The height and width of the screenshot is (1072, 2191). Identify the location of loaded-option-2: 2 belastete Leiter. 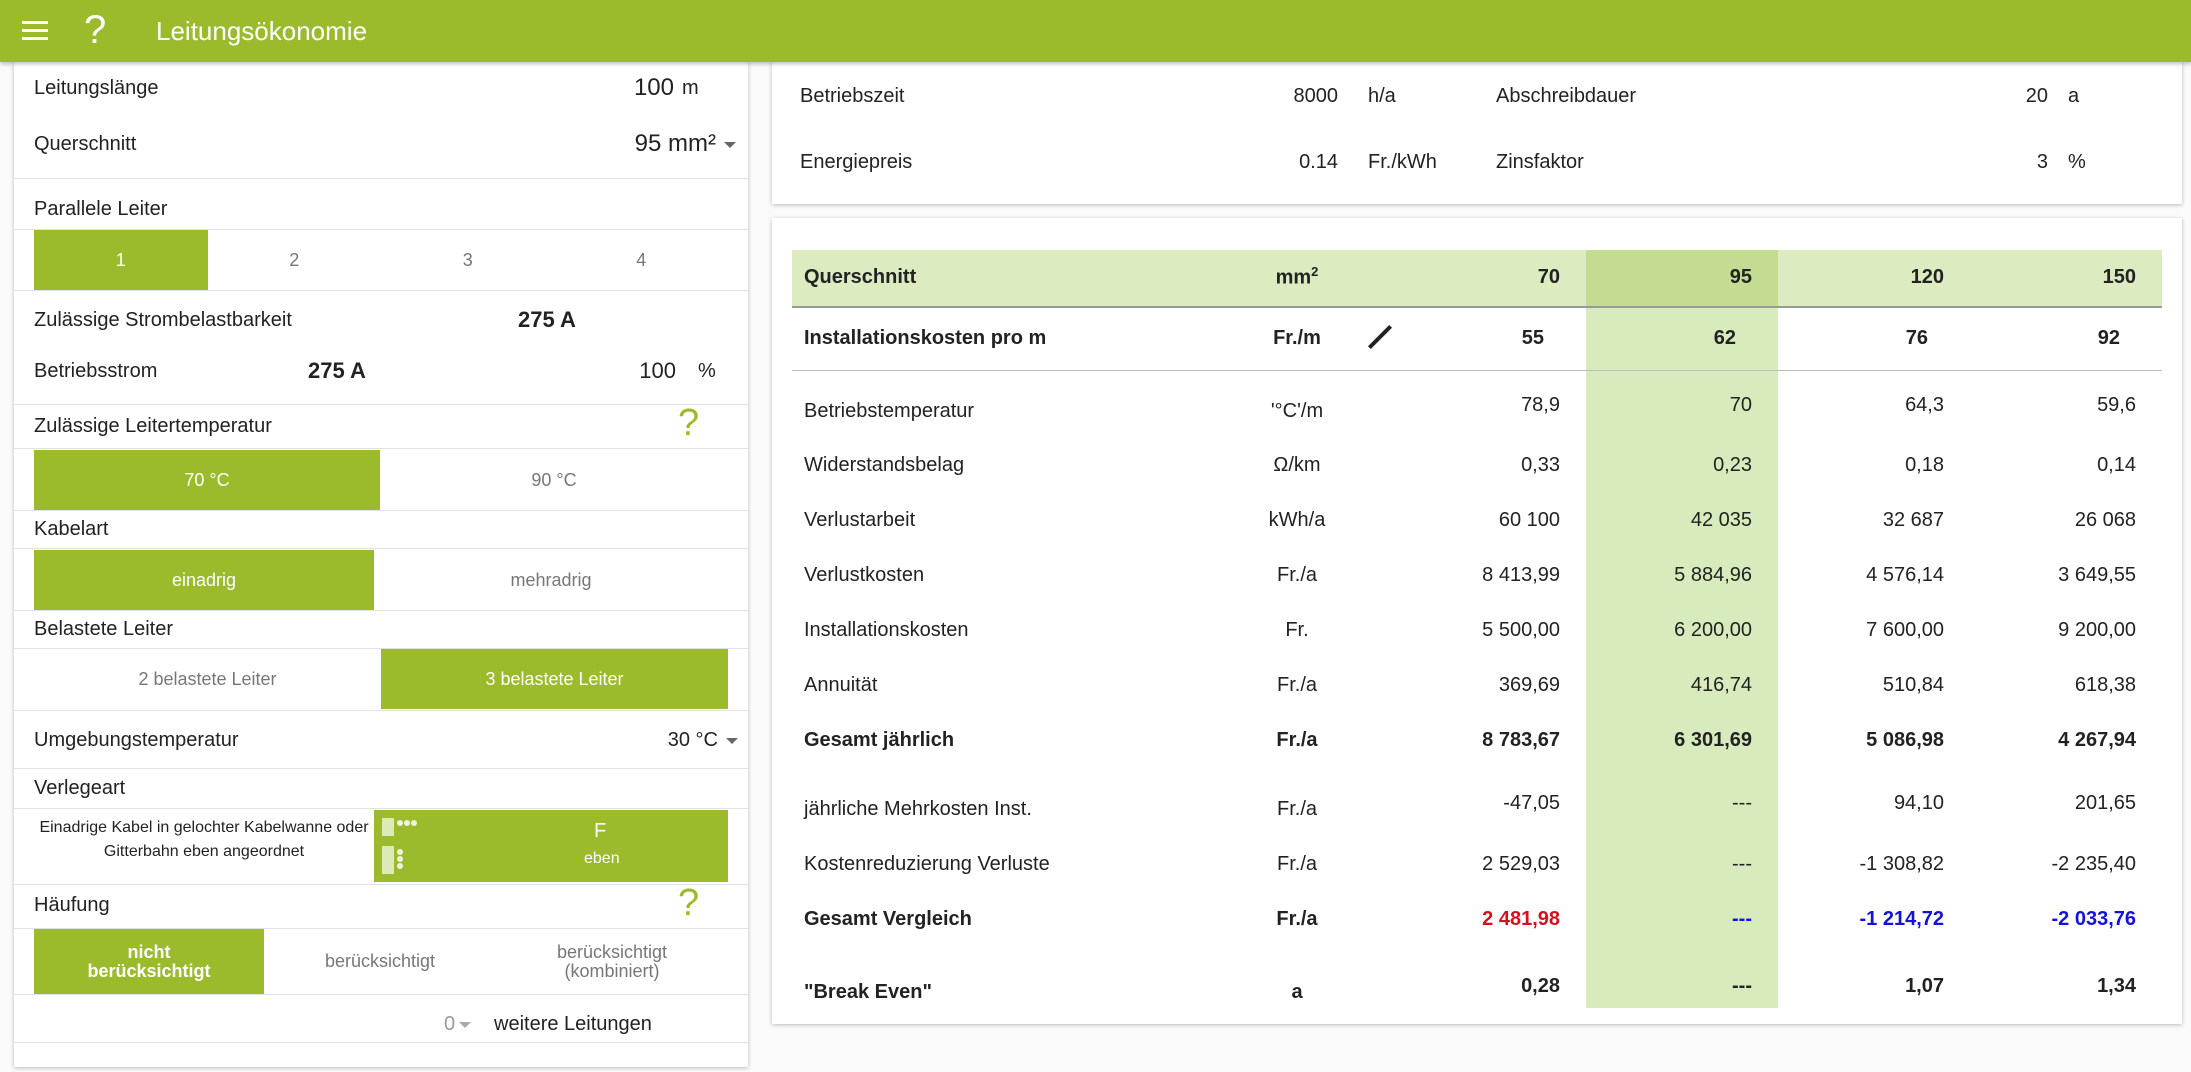
(207, 679).